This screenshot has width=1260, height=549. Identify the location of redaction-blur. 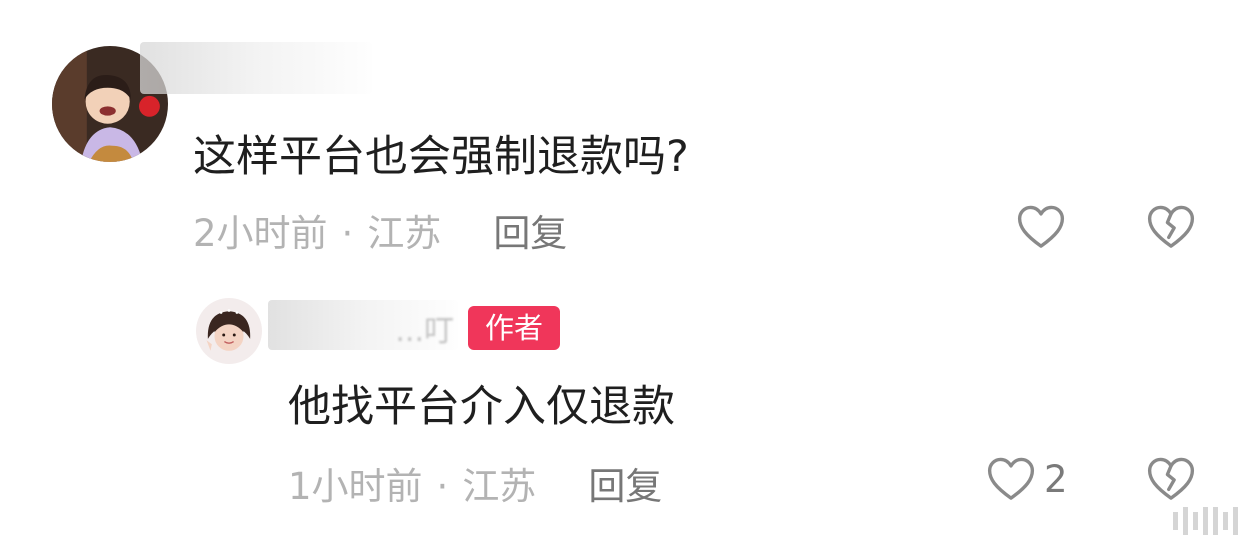
(256, 68).